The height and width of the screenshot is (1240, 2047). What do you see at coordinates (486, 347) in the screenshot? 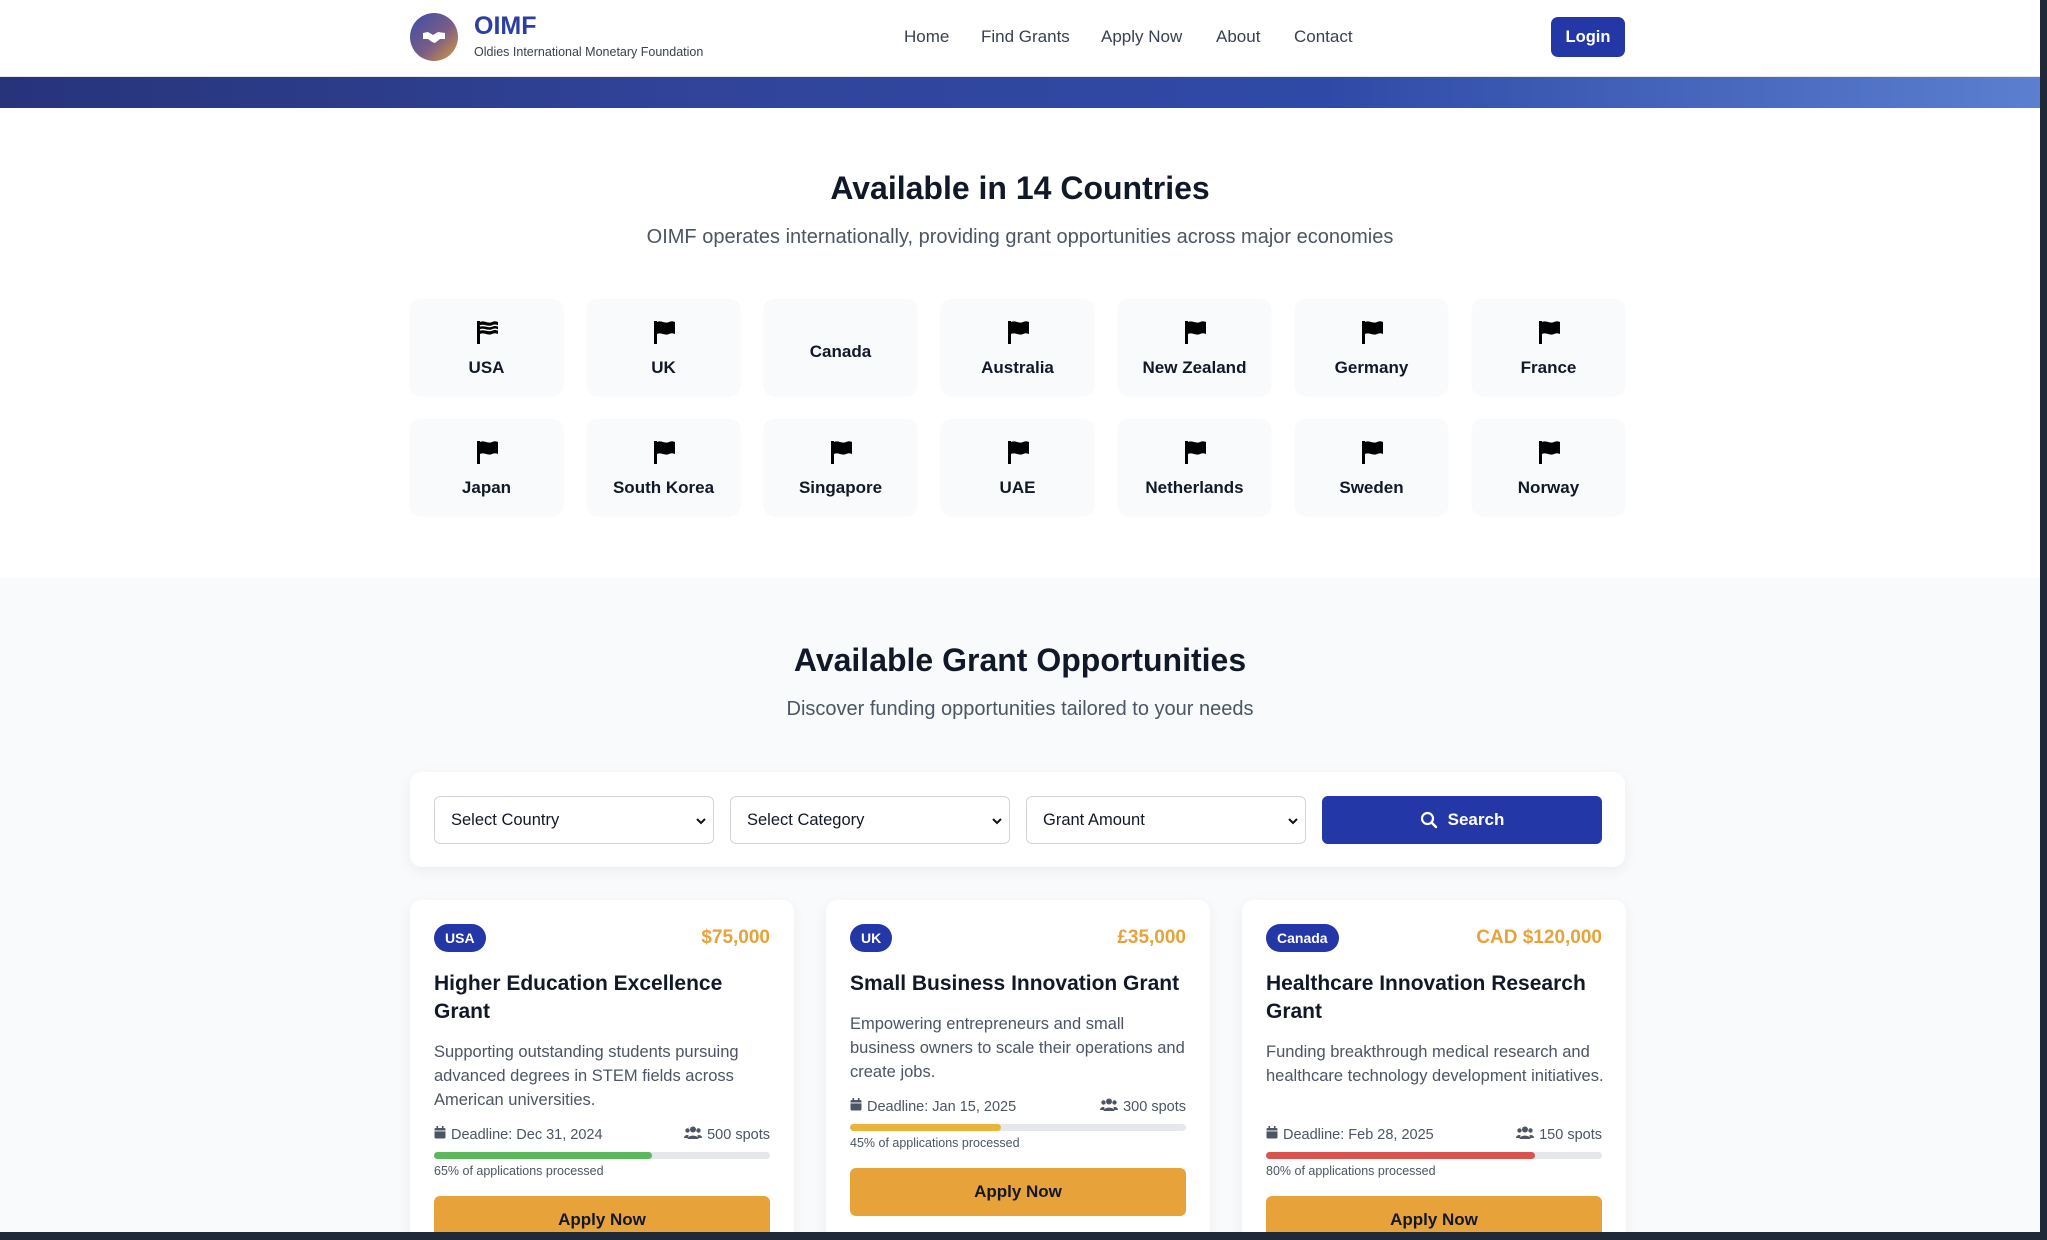
I see `country-card: USA` at bounding box center [486, 347].